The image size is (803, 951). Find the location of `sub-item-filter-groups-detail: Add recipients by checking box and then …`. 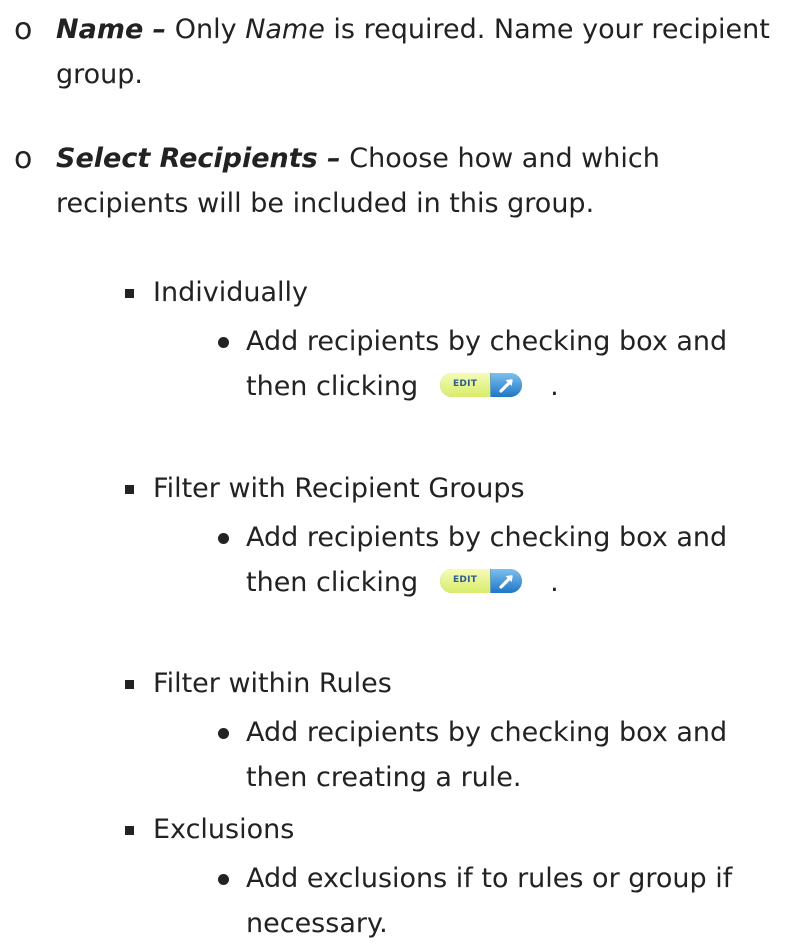

sub-item-filter-groups-detail: Add recipients by checking box and then … is located at coordinates (521, 560).